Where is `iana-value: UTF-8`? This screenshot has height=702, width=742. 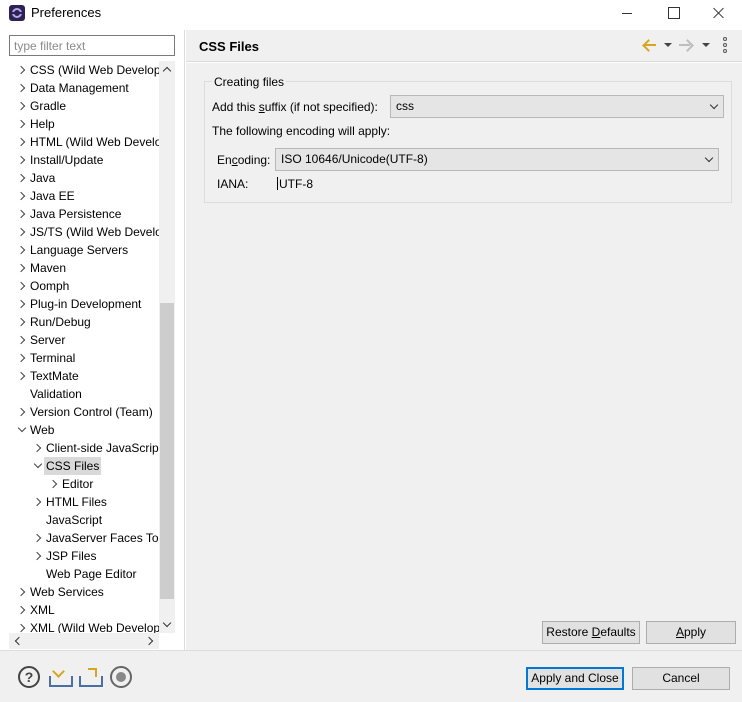
iana-value: UTF-8 is located at coordinates (295, 184).